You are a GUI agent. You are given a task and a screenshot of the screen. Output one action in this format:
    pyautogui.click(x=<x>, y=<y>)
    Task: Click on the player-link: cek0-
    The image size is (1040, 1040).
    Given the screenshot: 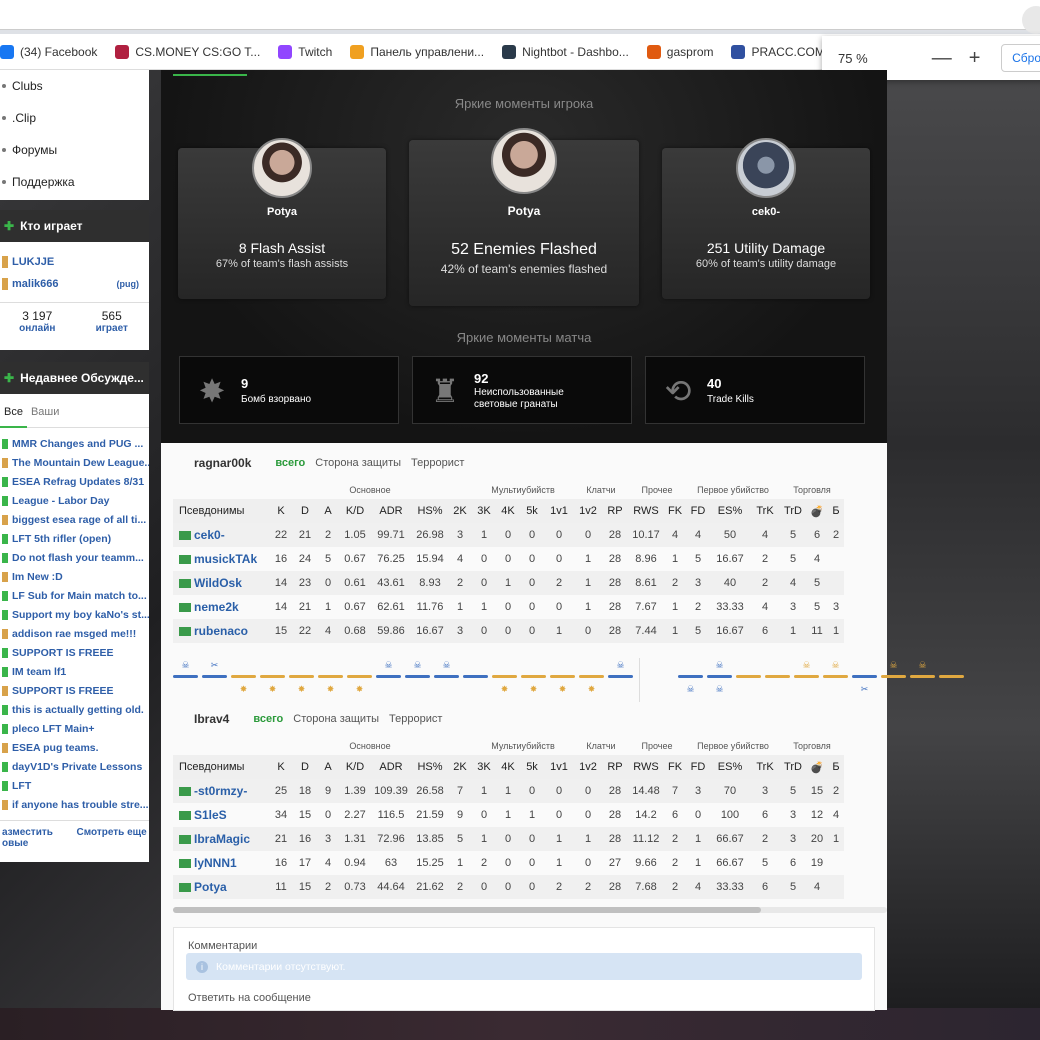 What is the action you would take?
    pyautogui.click(x=220, y=535)
    